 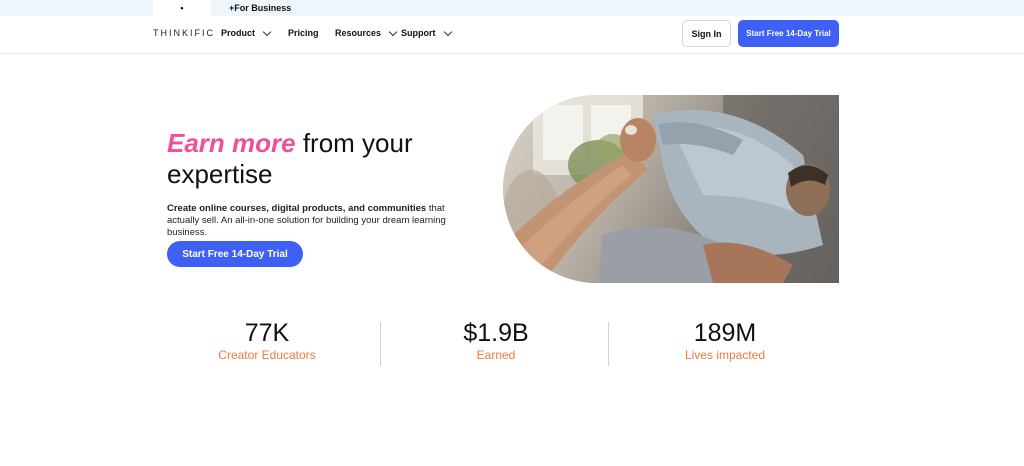 I want to click on stat-value: $1.9B, so click(x=496, y=333).